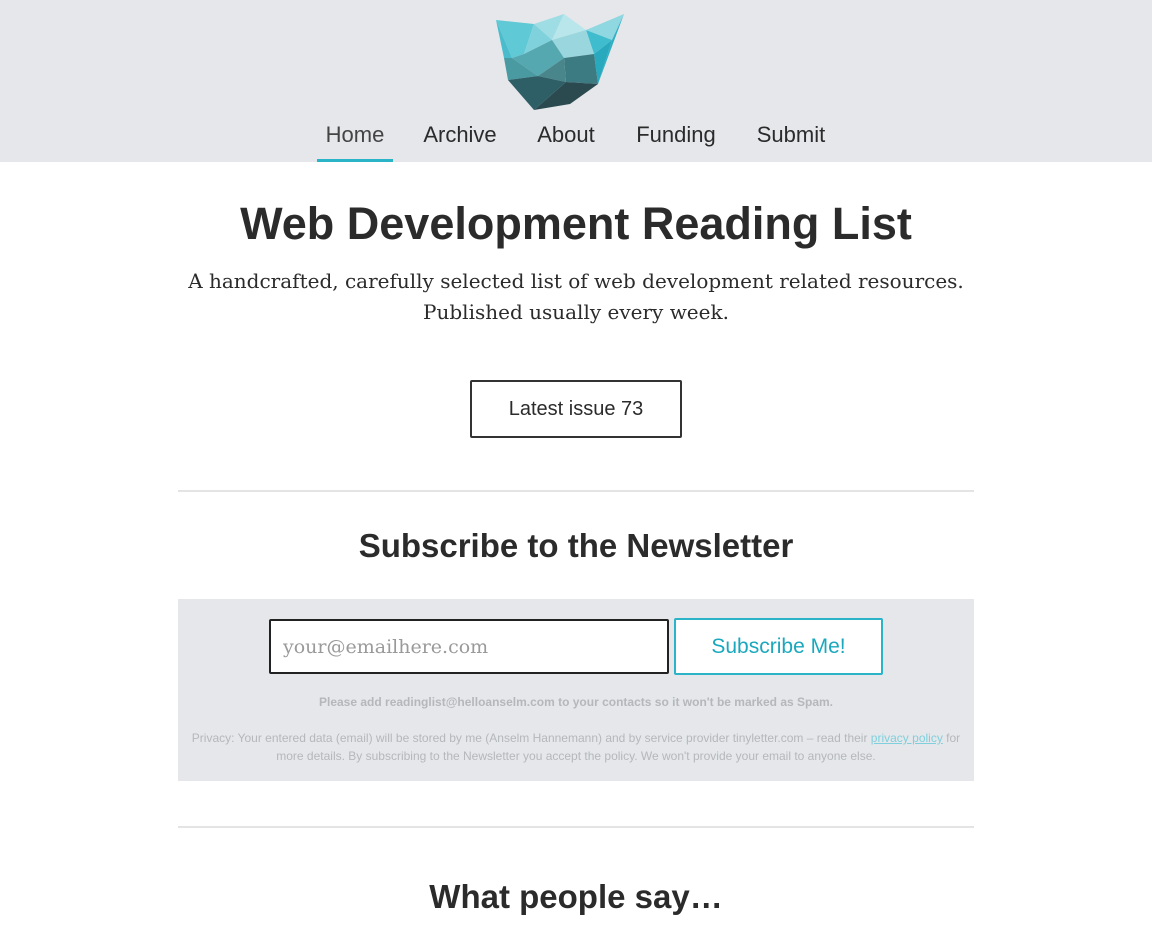 The image size is (1152, 932). I want to click on main-nav: Home Archive About Funding Submit, so click(576, 137).